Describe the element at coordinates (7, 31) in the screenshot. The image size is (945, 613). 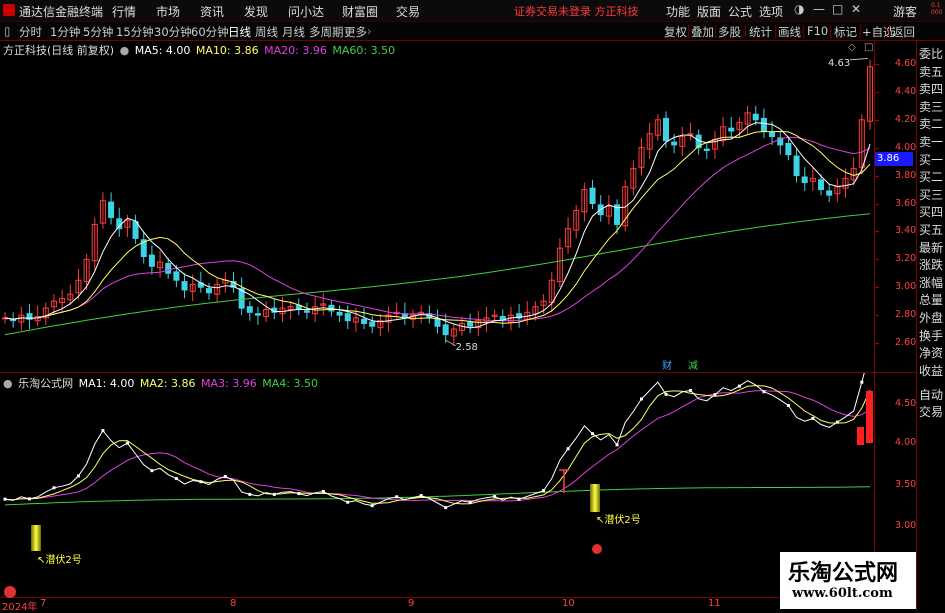
I see `period-fenshi-icon: ▯` at that location.